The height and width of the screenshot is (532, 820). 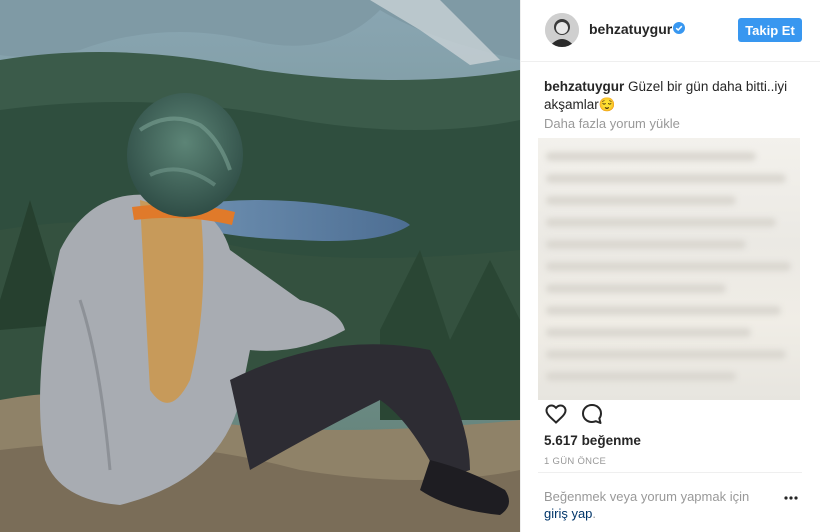 I want to click on likes-label: beğenme, so click(x=611, y=440).